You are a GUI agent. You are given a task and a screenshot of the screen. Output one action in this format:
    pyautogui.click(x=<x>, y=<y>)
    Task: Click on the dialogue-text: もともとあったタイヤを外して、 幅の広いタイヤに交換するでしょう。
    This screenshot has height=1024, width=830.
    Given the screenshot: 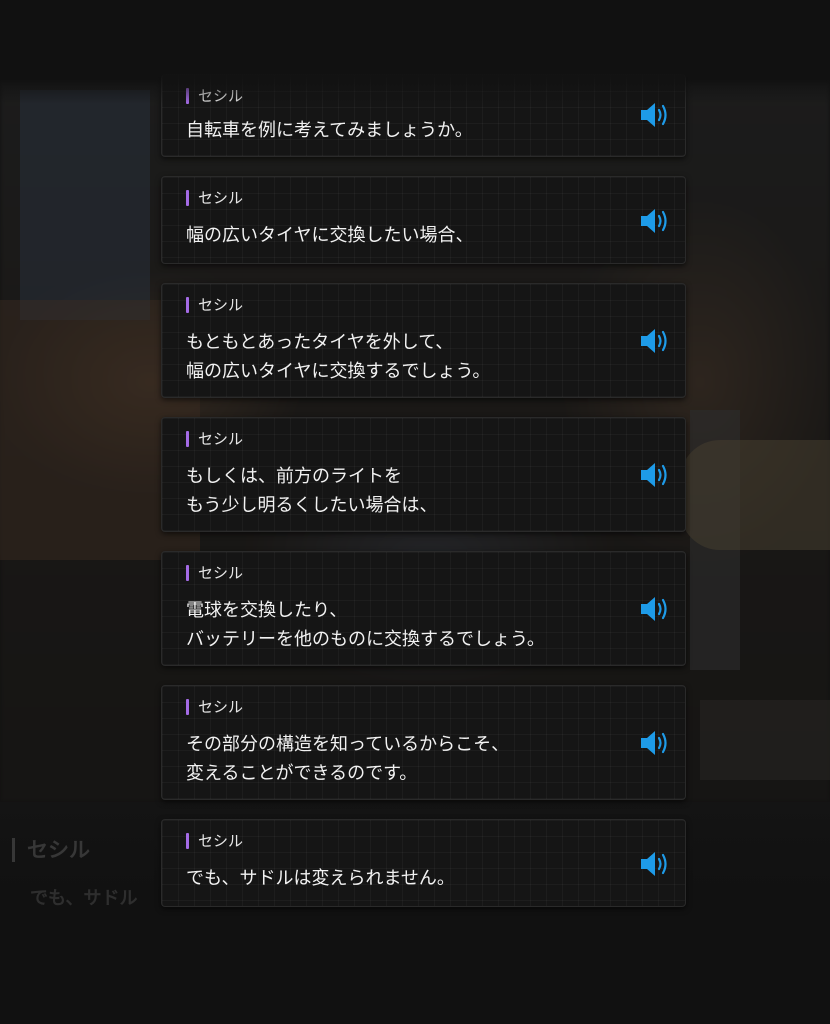 What is the action you would take?
    pyautogui.click(x=338, y=357)
    